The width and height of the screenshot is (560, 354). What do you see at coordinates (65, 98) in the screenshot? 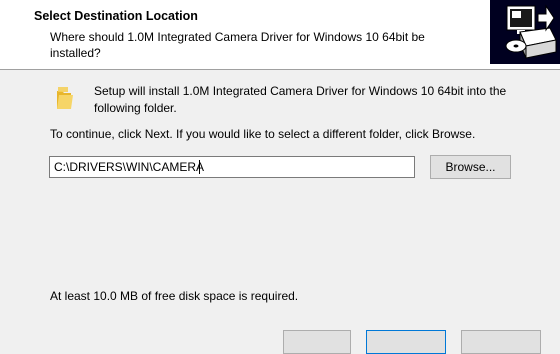
I see `folder-icon` at bounding box center [65, 98].